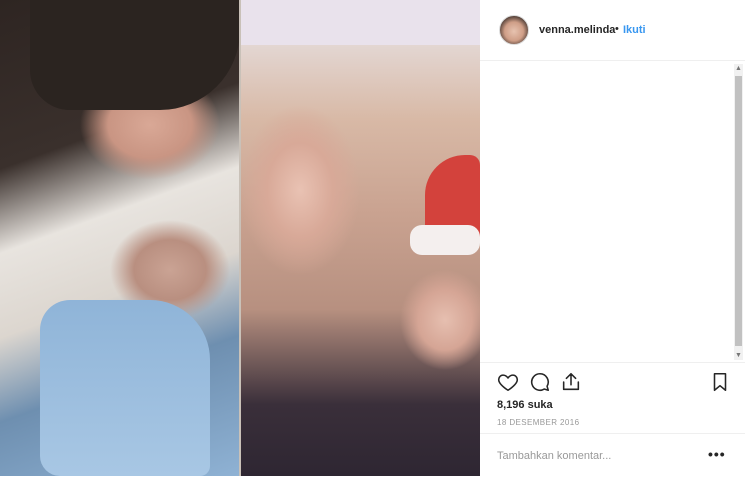  Describe the element at coordinates (717, 454) in the screenshot. I see `more-options-icon: •••` at that location.